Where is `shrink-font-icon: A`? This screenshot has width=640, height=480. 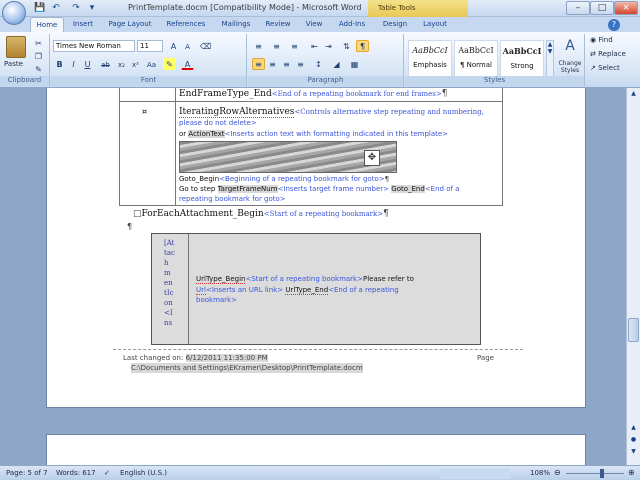
shrink-font-icon: A is located at coordinates (187, 46).